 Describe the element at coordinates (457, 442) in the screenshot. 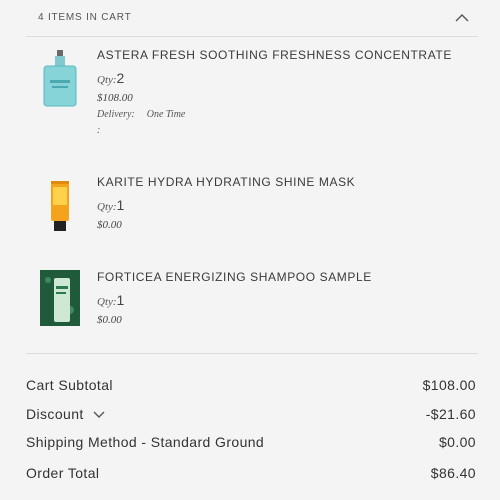

I see `shipping-value: $0.00` at that location.